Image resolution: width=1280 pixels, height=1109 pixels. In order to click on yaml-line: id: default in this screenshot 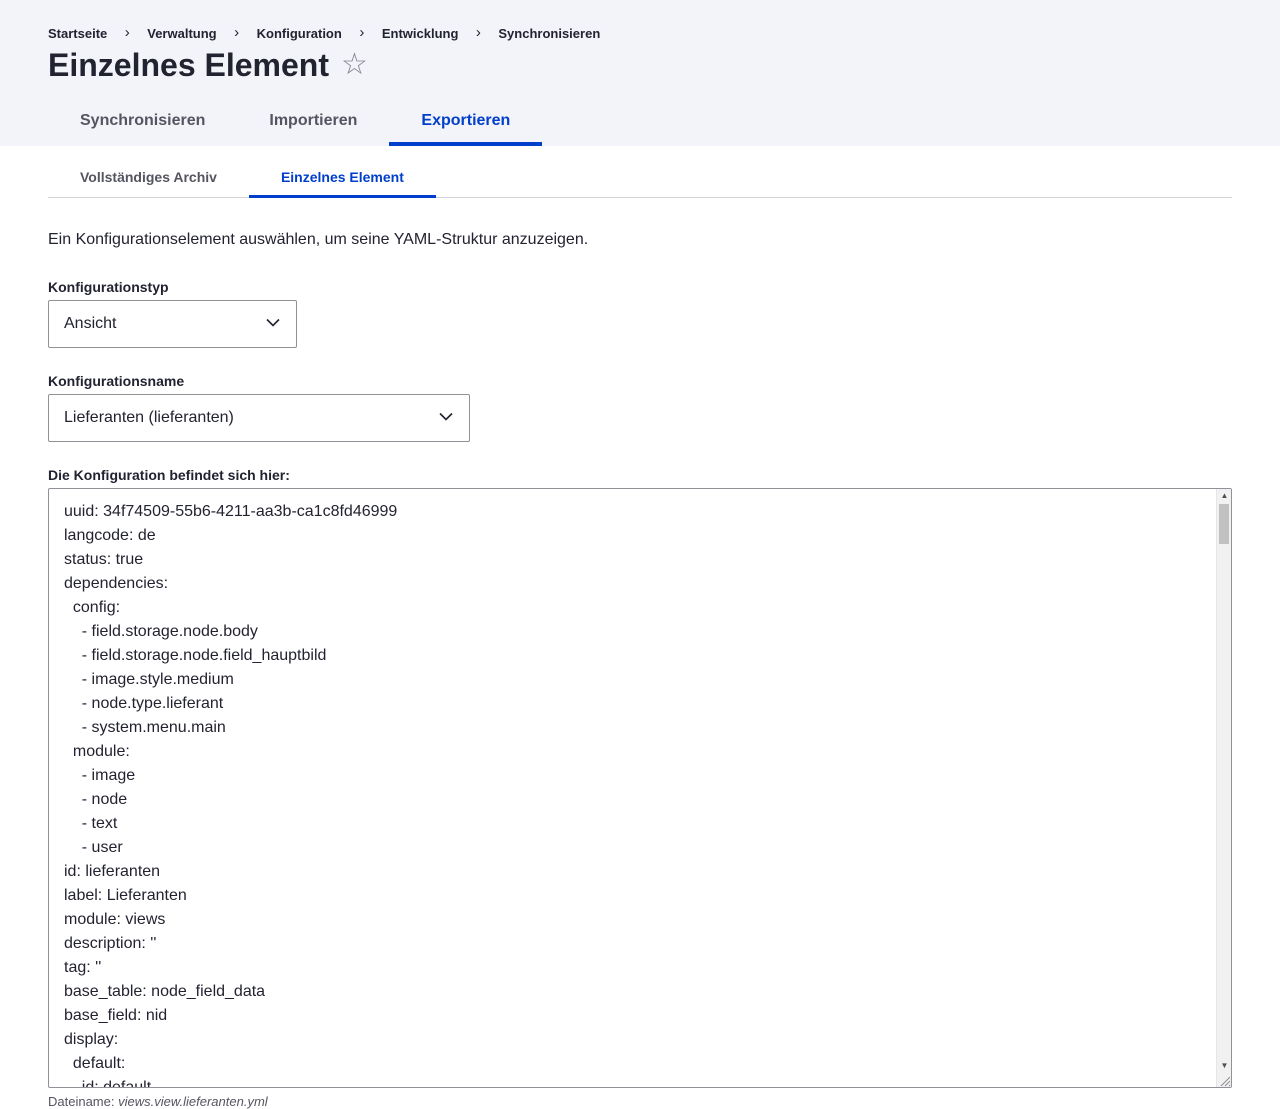, I will do `click(108, 1083)`.